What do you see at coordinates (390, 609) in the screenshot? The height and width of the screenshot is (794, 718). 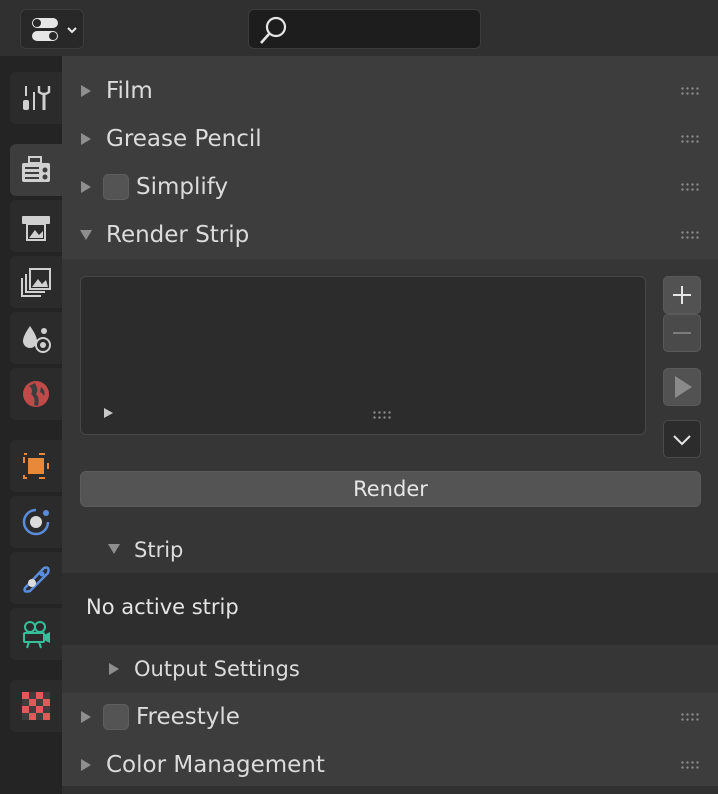 I see `strip-info: No active strip` at bounding box center [390, 609].